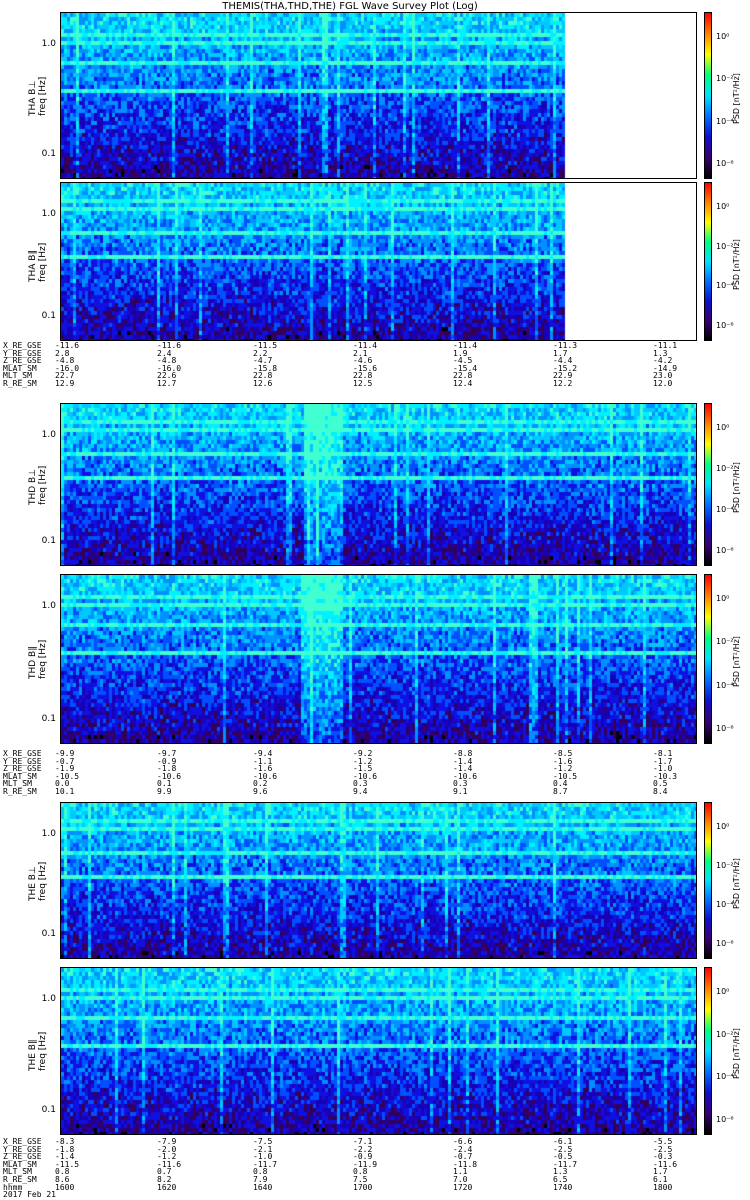 The width and height of the screenshot is (750, 1200). Describe the element at coordinates (363, 383) in the screenshot. I see `ephemeris-value: 12.5` at that location.